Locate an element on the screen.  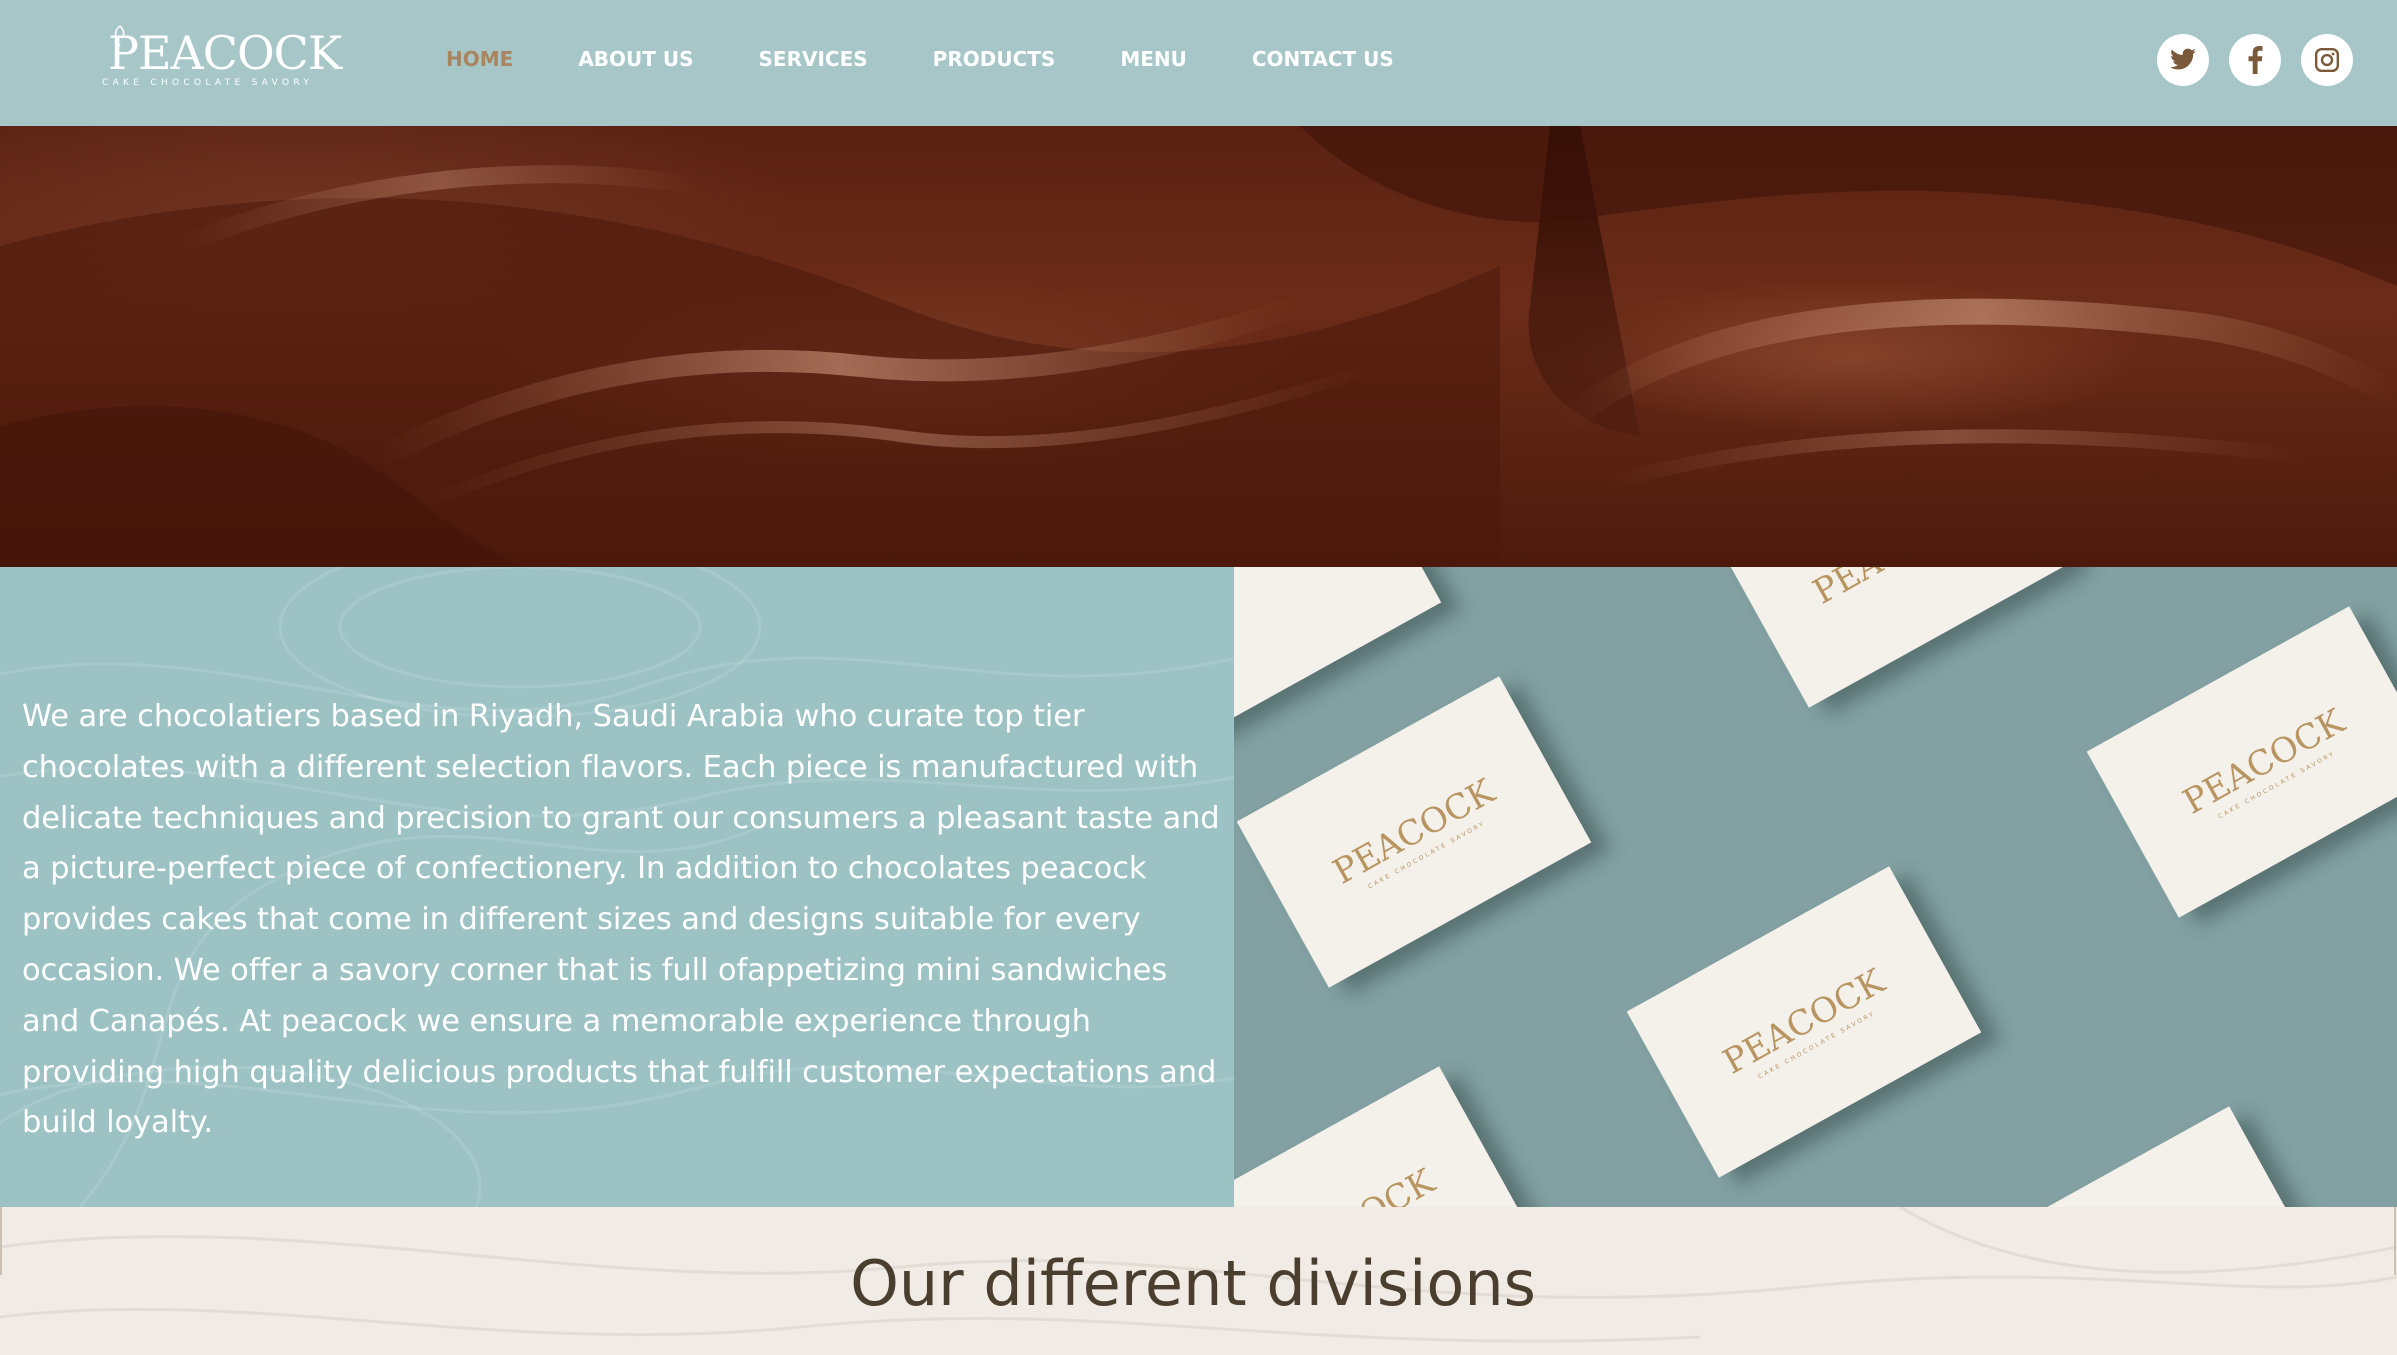
facebook-icon is located at coordinates (2255, 60).